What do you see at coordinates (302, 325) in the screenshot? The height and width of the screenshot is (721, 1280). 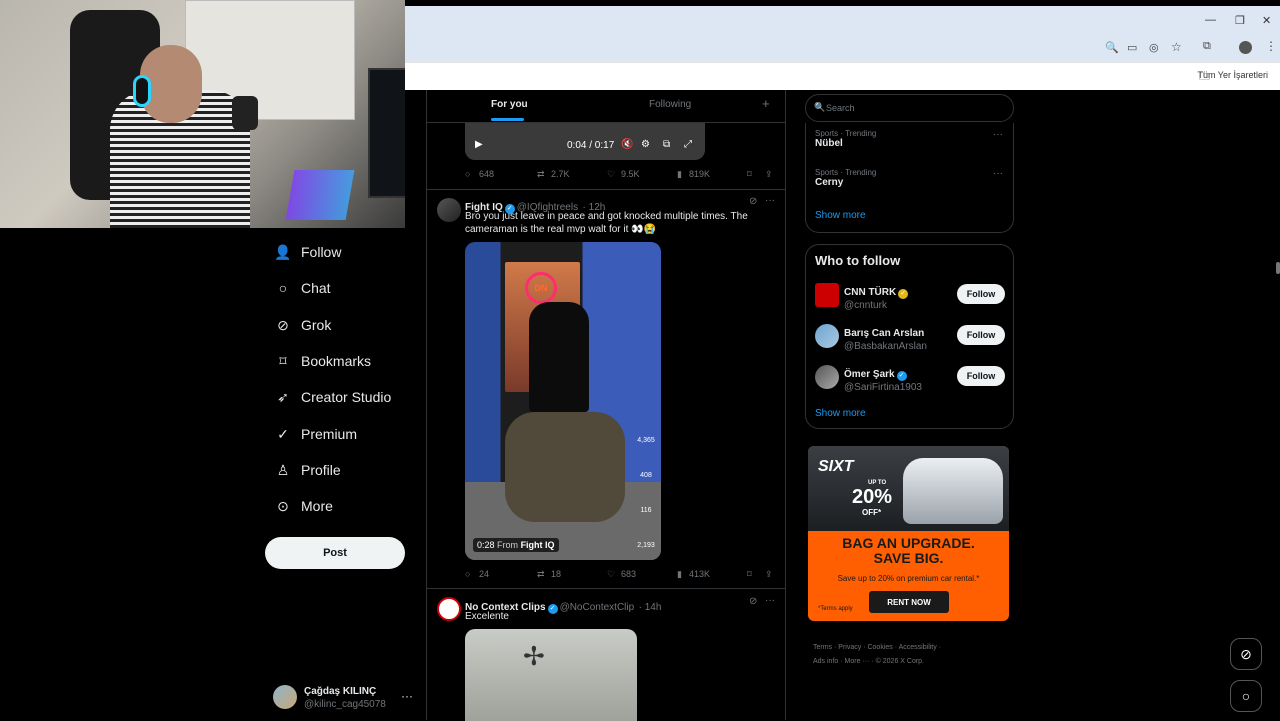 I see `nav-item-grok: ⊘ Grok` at bounding box center [302, 325].